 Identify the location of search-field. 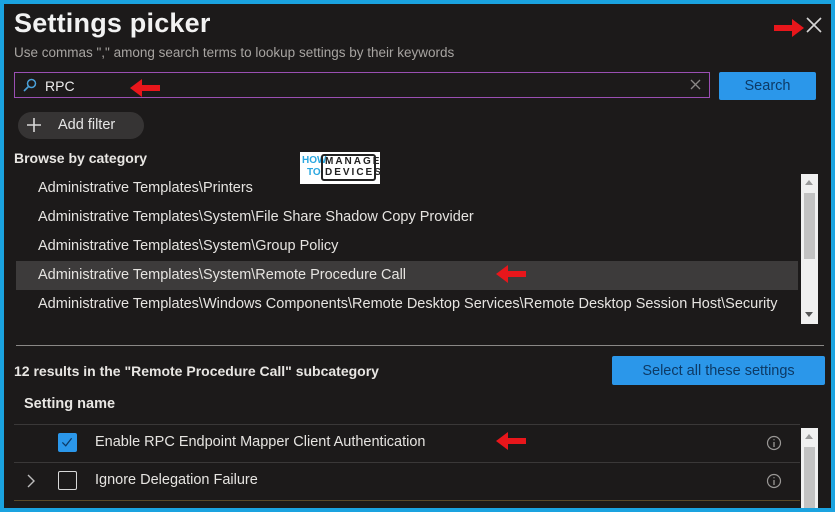
(362, 85).